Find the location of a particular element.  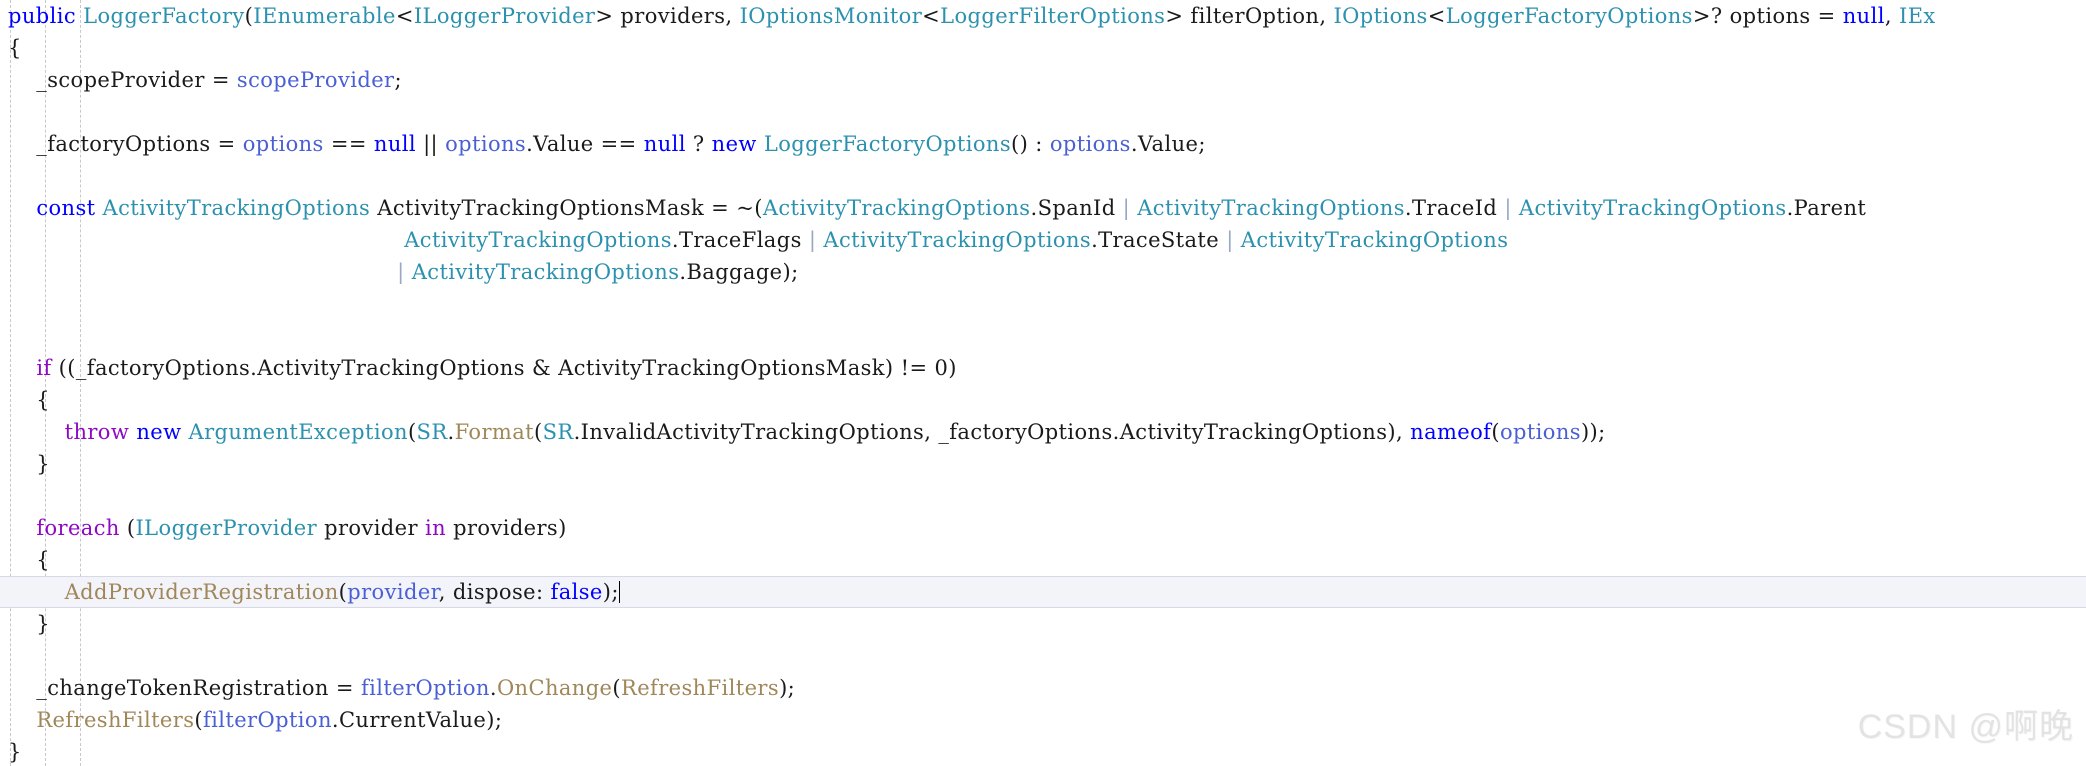

code-token-type: SR is located at coordinates (432, 432).